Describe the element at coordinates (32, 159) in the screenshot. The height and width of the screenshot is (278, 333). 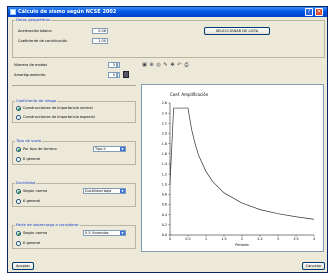
I see `soil-k-general-label: K general` at that location.